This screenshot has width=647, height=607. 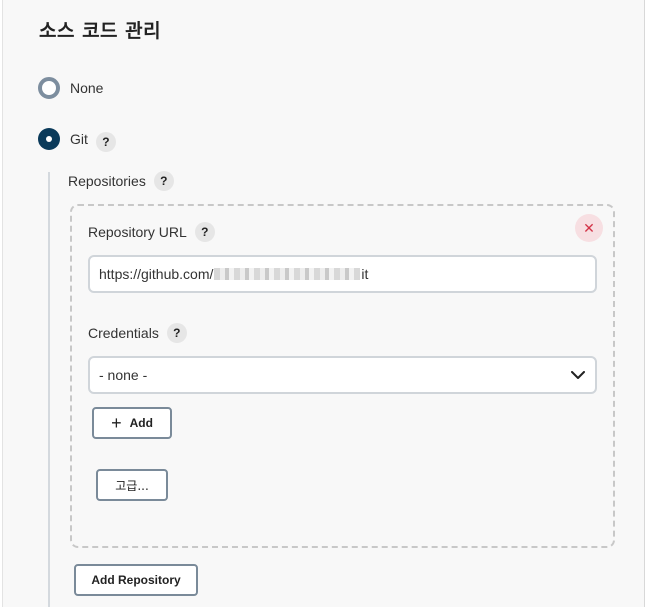 What do you see at coordinates (163, 181) in the screenshot?
I see `repositories-help-icon: ?` at bounding box center [163, 181].